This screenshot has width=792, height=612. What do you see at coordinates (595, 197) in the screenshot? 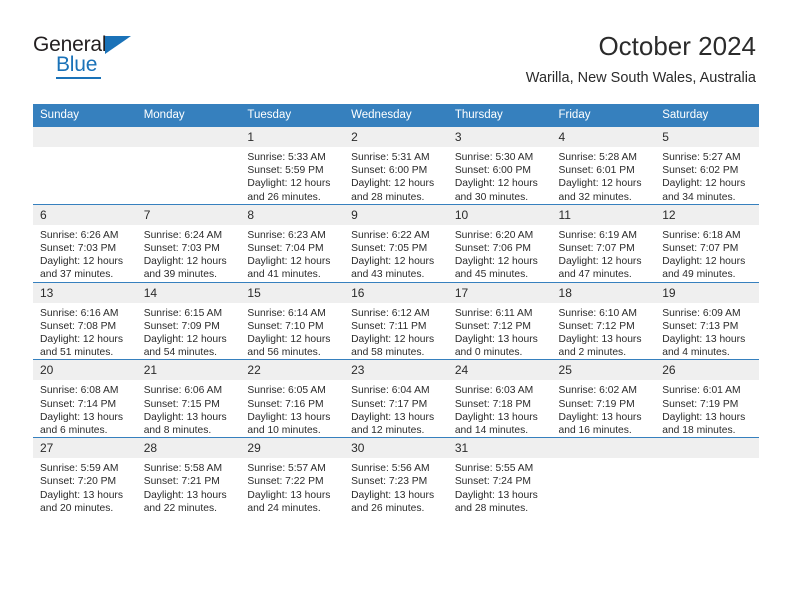
I see `daylight-duration-line2: and 32 minutes.` at bounding box center [595, 197].